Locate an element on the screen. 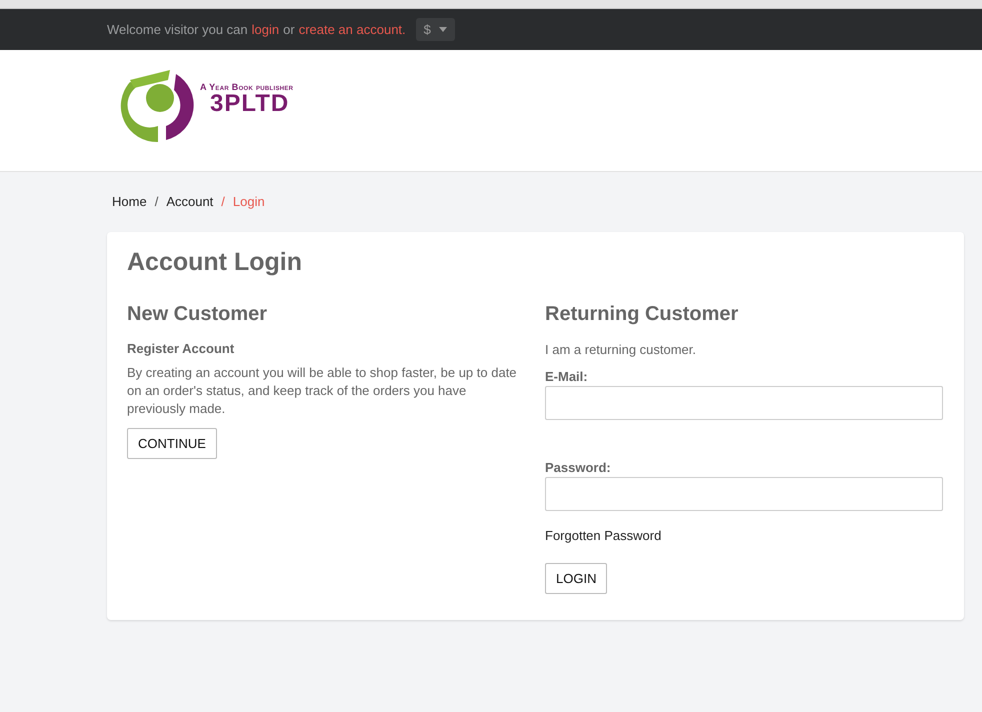 This screenshot has height=712, width=982. section-heading: Returning Customer is located at coordinates (642, 314).